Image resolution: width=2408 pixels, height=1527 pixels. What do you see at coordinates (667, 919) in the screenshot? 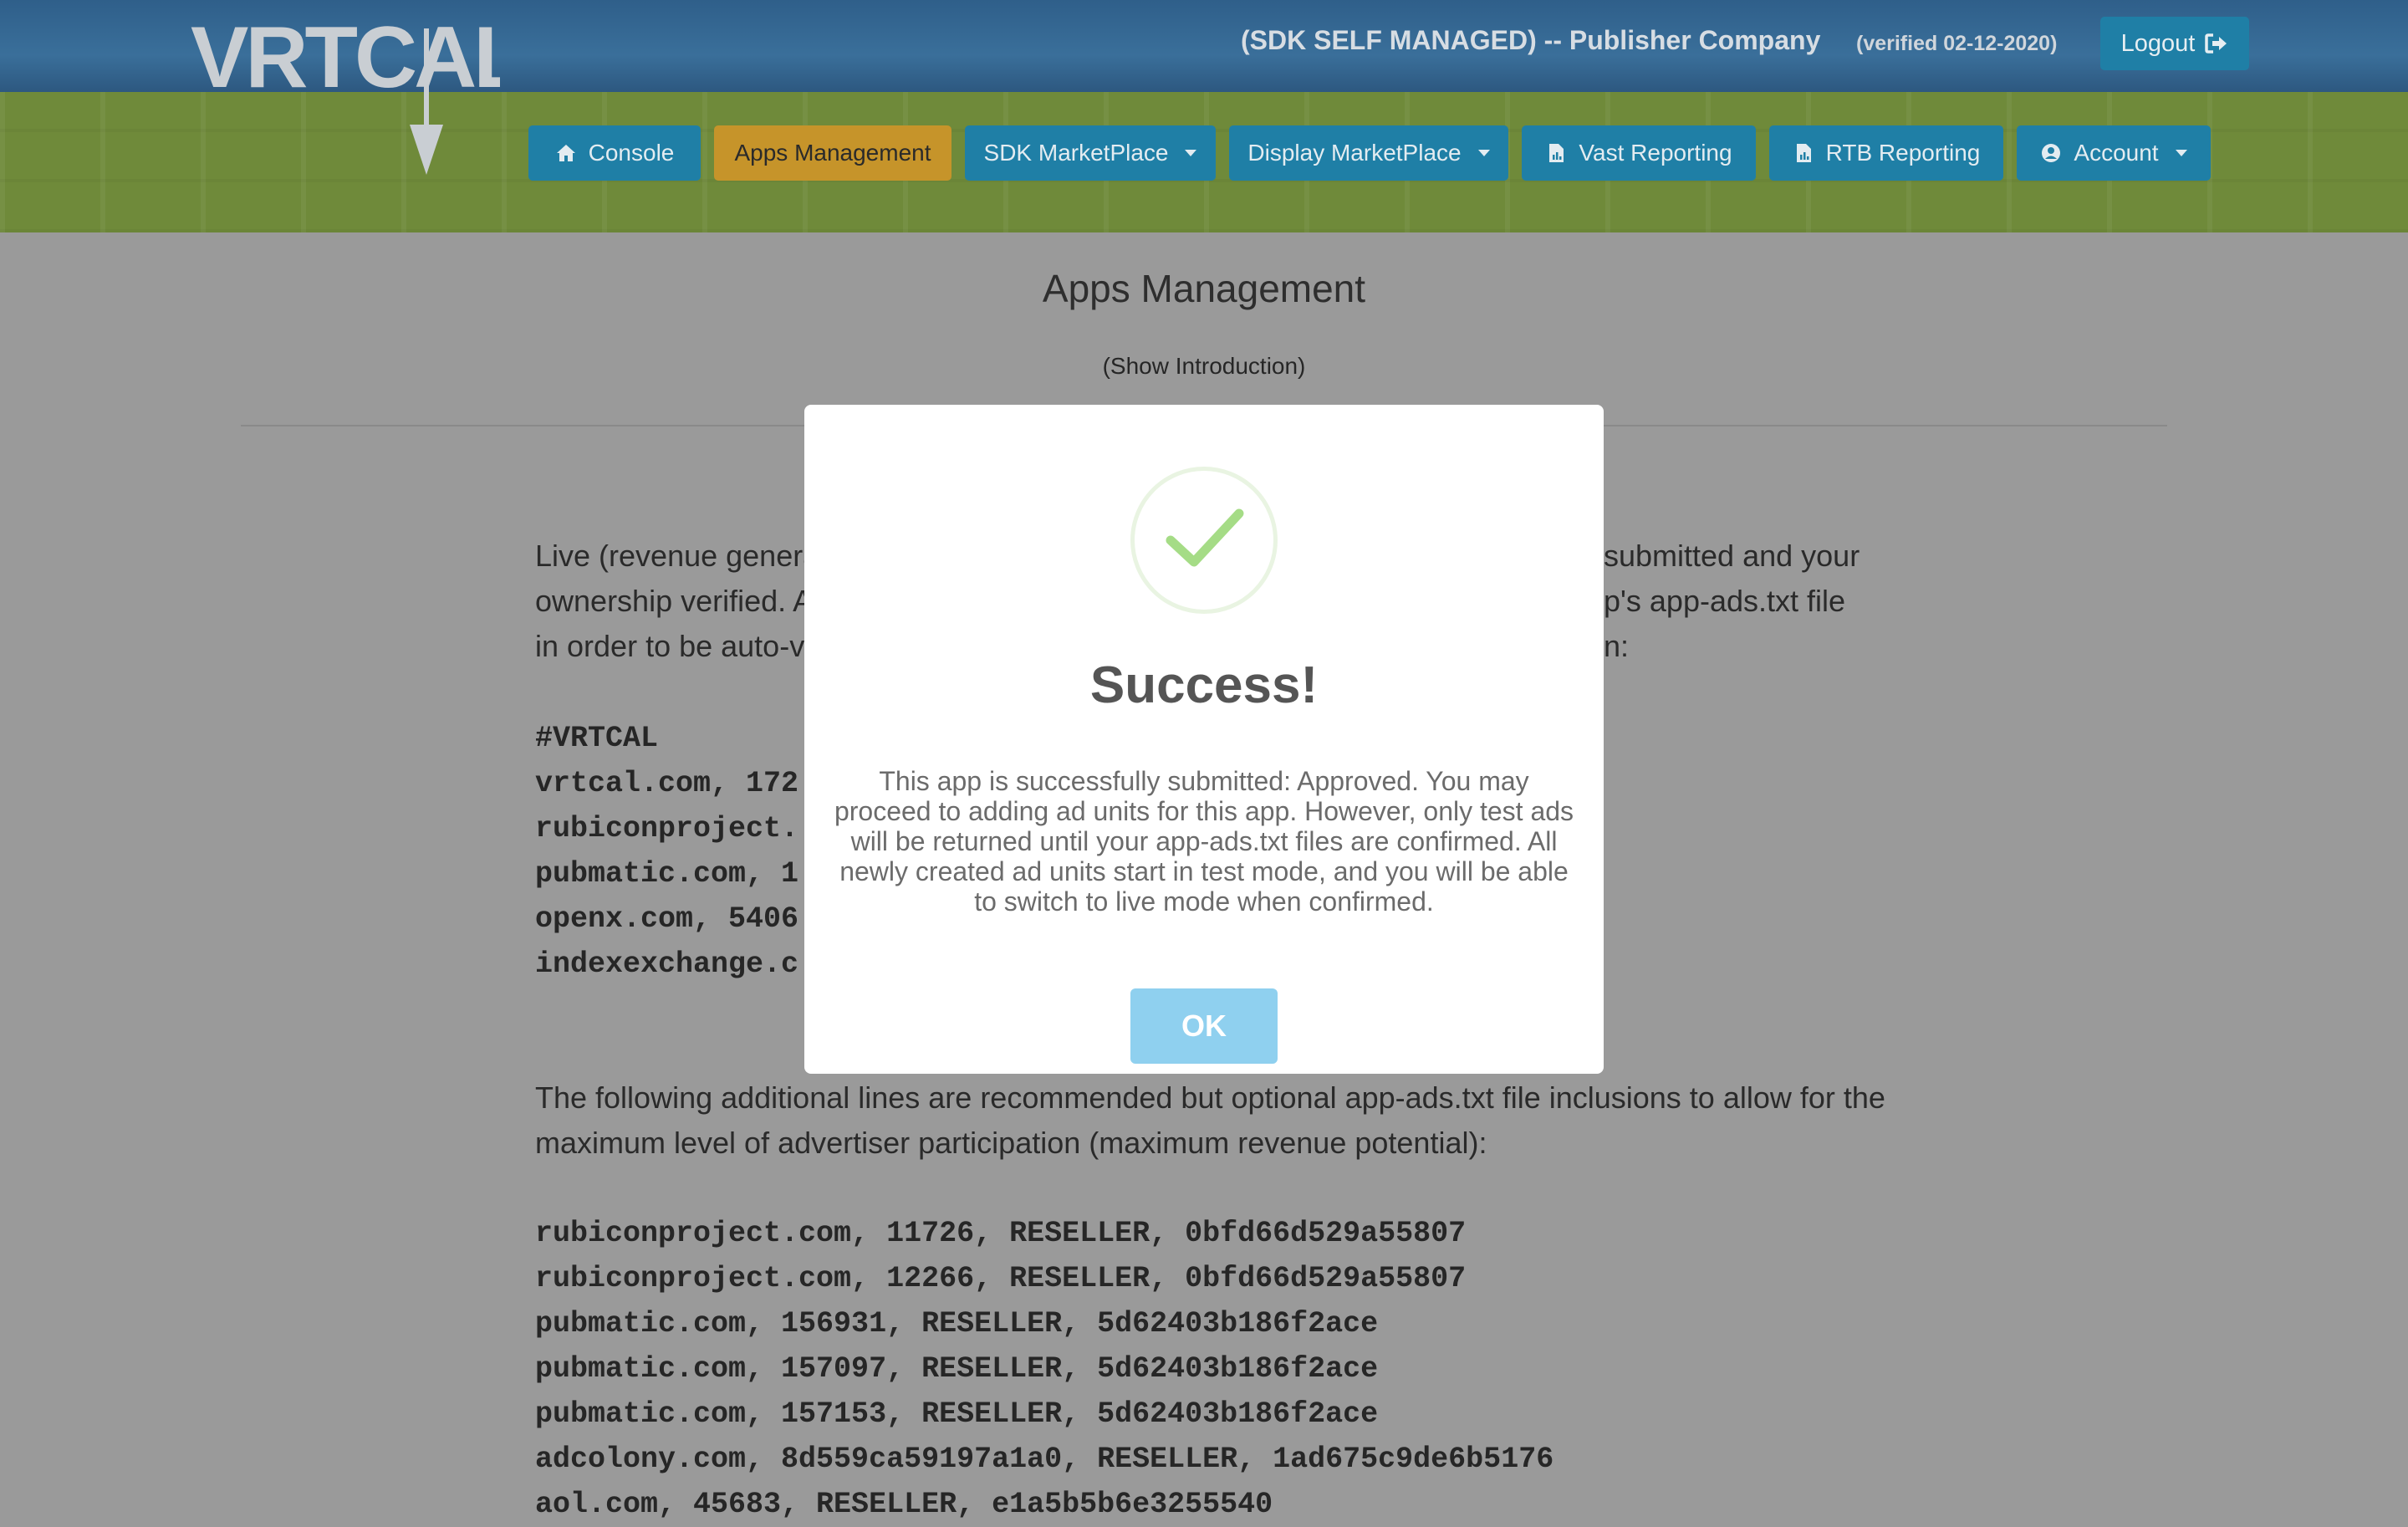
I see `required-line: openx.com, 5406` at bounding box center [667, 919].